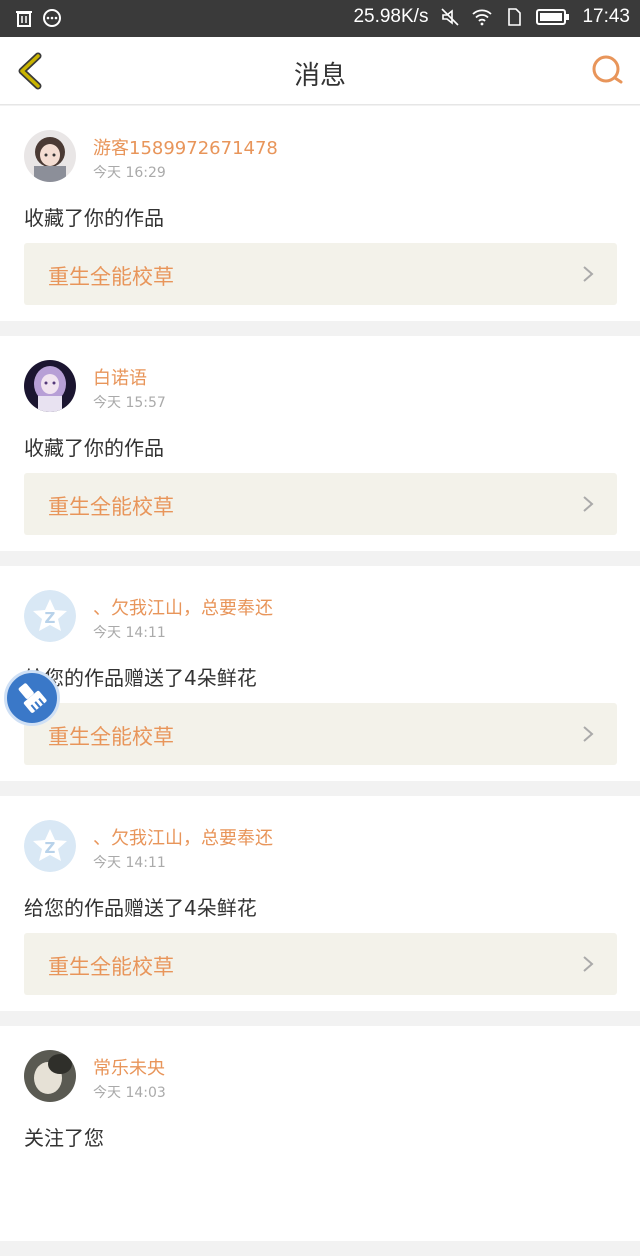  Describe the element at coordinates (52, 18) in the screenshot. I see `chat-bubble-icon` at that location.